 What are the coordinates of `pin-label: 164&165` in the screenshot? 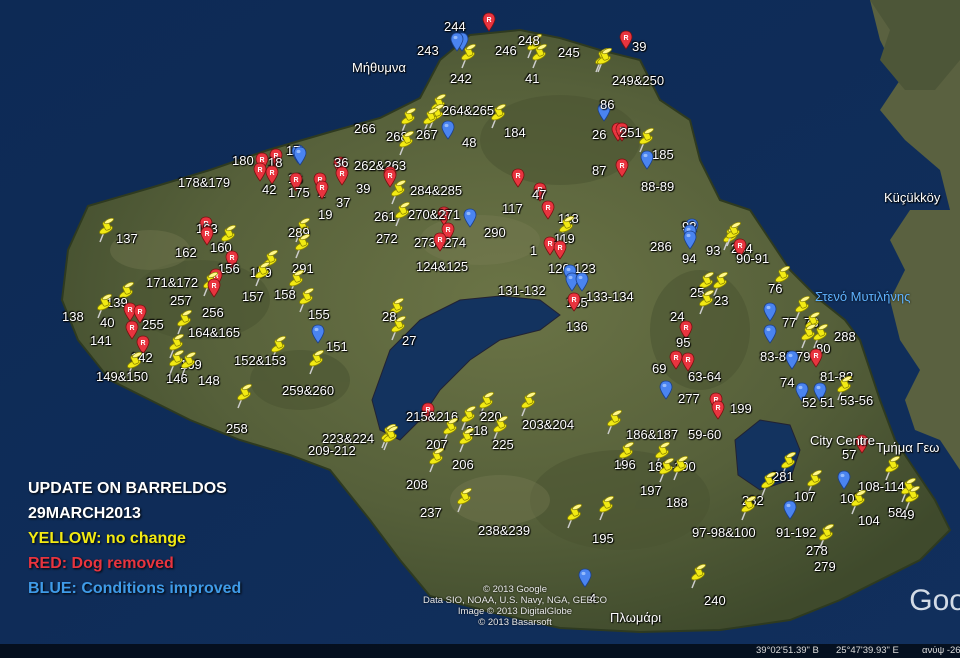 It's located at (214, 332).